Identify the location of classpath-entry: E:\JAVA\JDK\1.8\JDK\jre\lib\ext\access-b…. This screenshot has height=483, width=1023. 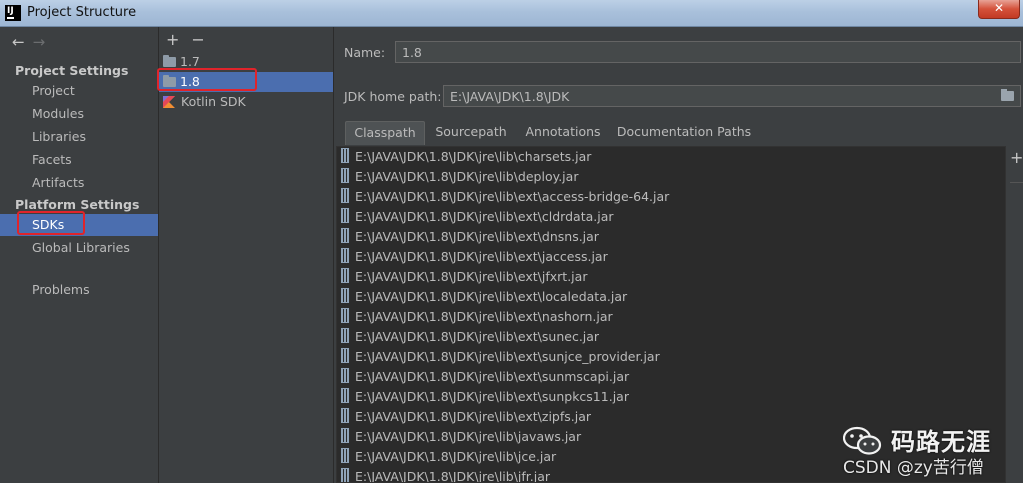
(671, 197).